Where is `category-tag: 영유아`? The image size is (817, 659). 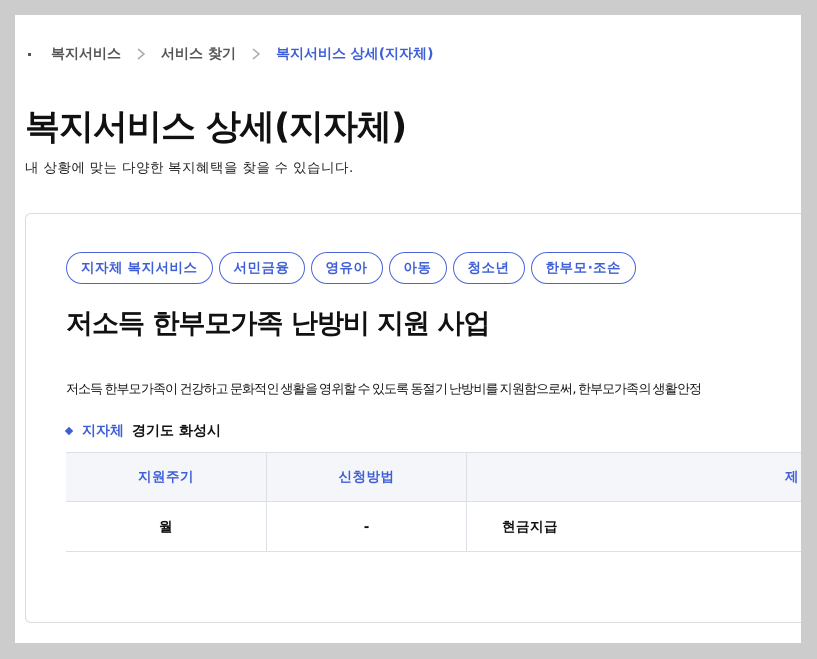
category-tag: 영유아 is located at coordinates (346, 268).